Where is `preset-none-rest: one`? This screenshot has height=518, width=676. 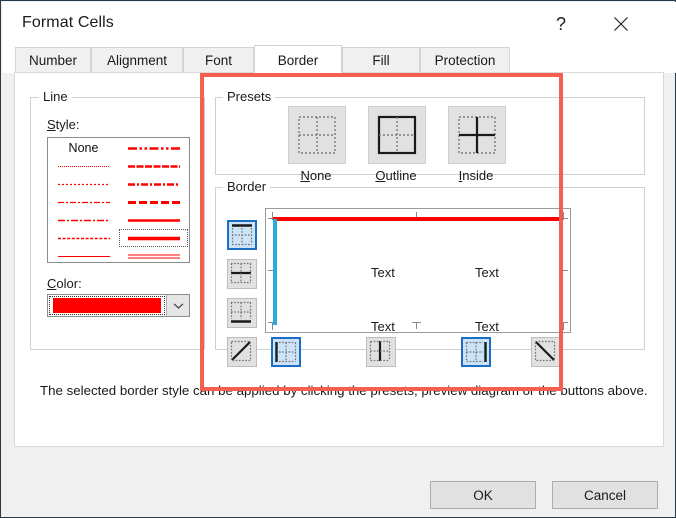 preset-none-rest: one is located at coordinates (320, 175).